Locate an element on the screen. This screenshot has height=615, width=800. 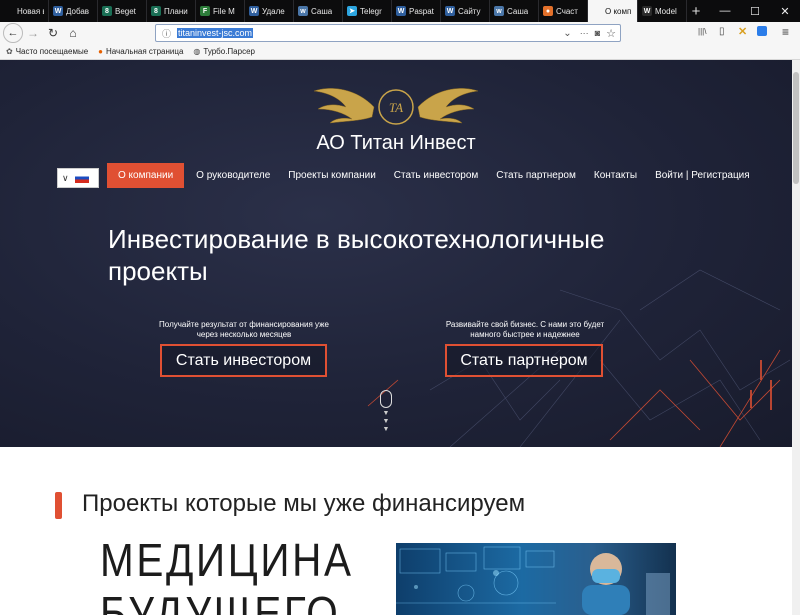
minimize-button: — is located at coordinates (725, 11).